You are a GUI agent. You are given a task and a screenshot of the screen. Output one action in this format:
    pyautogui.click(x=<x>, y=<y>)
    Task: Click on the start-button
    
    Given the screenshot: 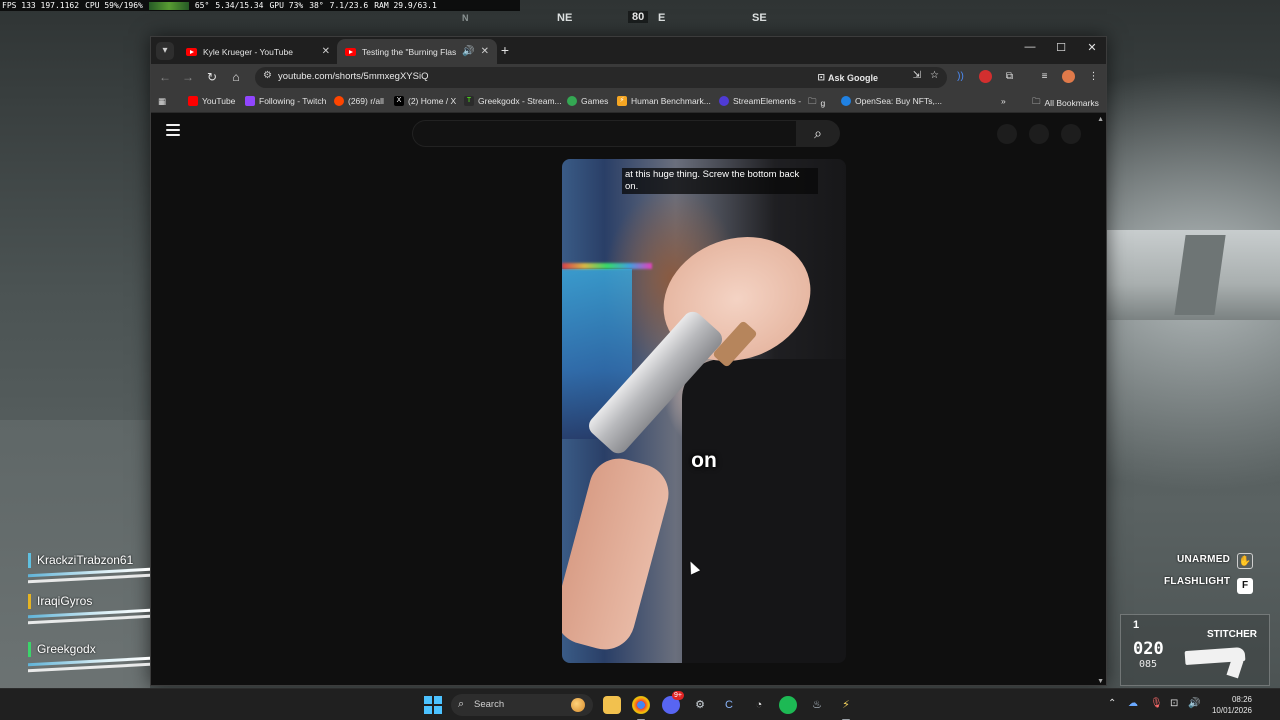 What is the action you would take?
    pyautogui.click(x=433, y=705)
    